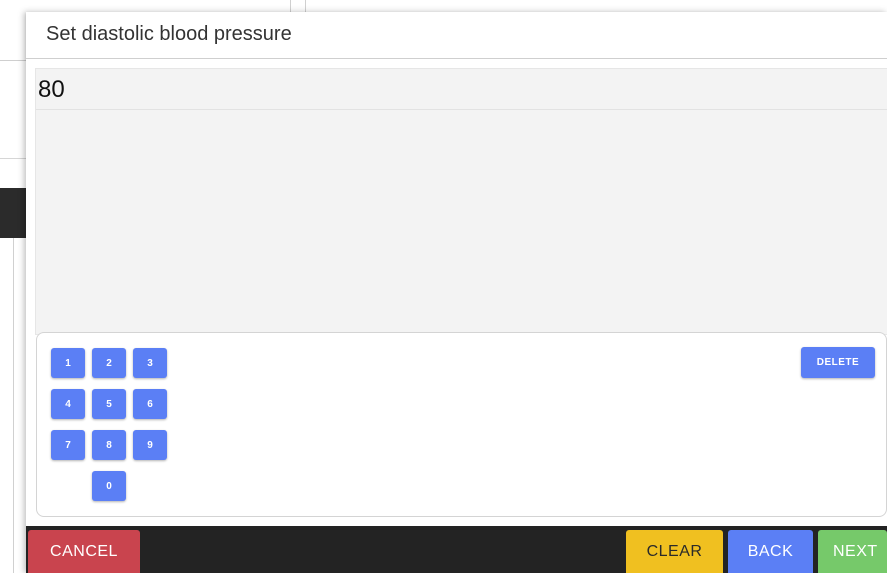 The image size is (887, 573). What do you see at coordinates (109, 404) in the screenshot?
I see `key-5: 5` at bounding box center [109, 404].